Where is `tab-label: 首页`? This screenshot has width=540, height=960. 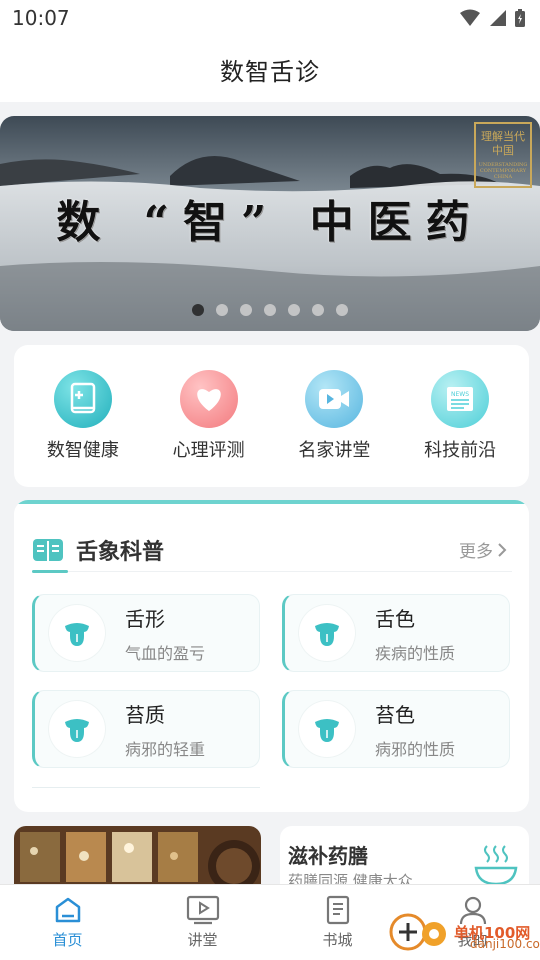
tab-label: 首页 is located at coordinates (67, 940).